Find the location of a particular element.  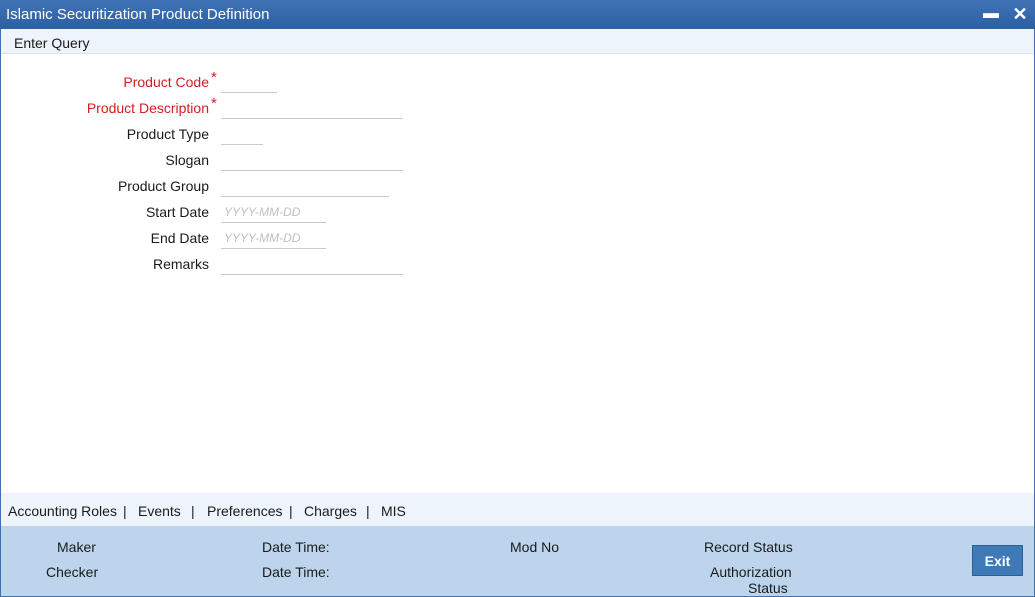

mod-no-label: Mod No is located at coordinates (535, 547).